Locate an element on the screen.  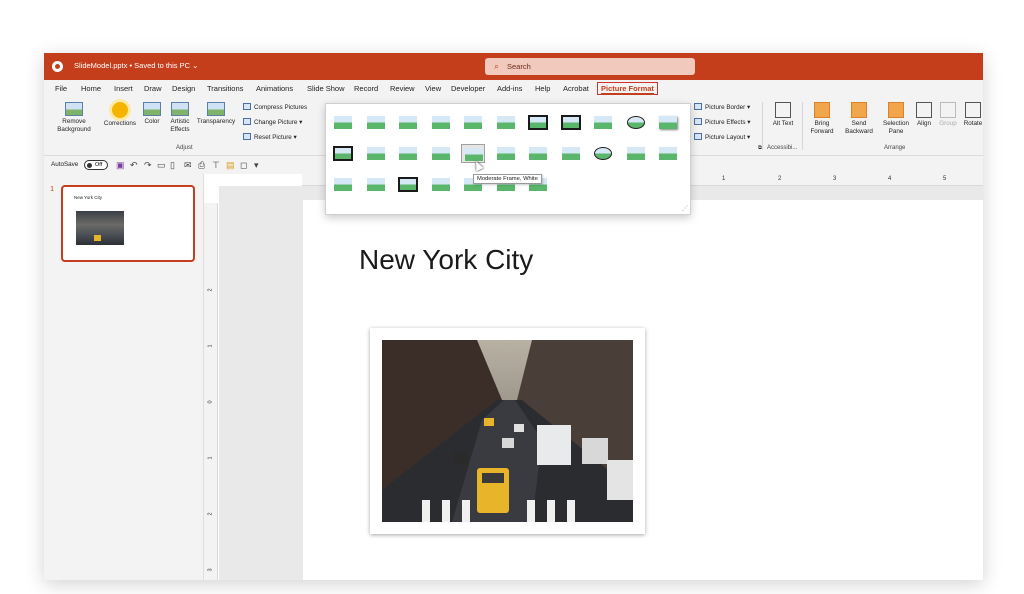
rotate-label: Rotate is located at coordinates (973, 123).